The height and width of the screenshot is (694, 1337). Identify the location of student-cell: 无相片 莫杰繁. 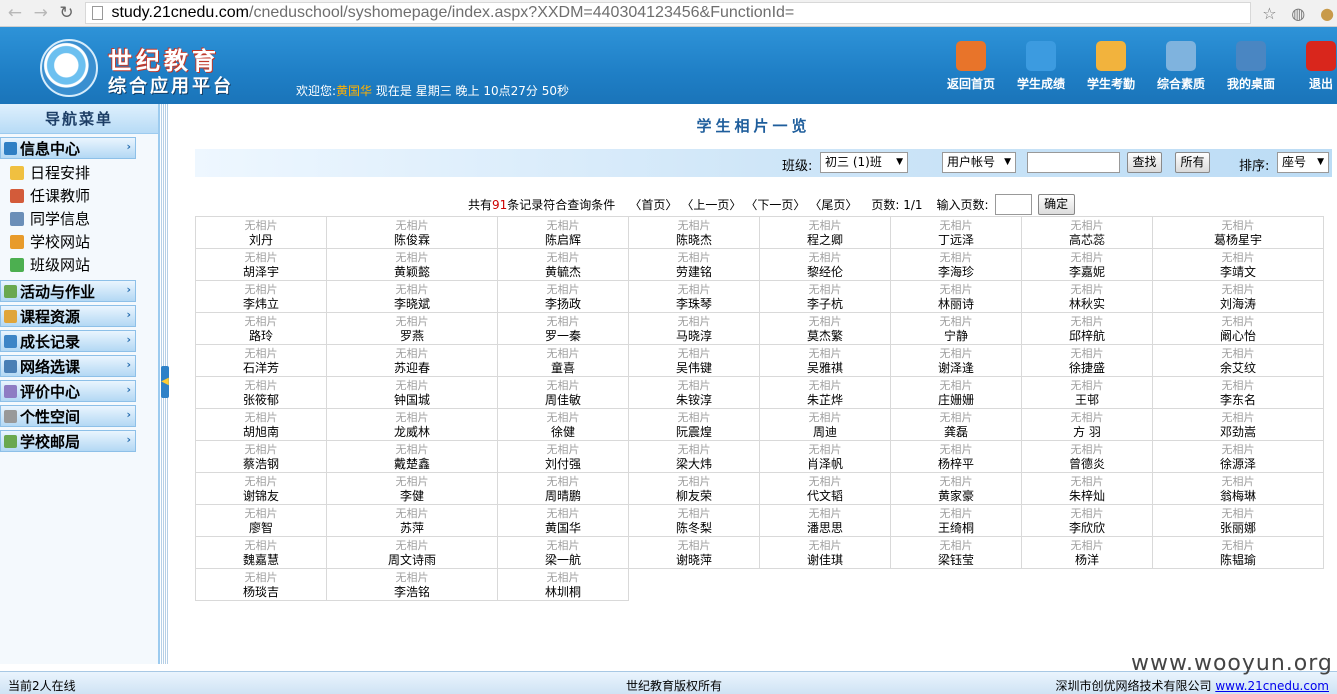
(825, 328).